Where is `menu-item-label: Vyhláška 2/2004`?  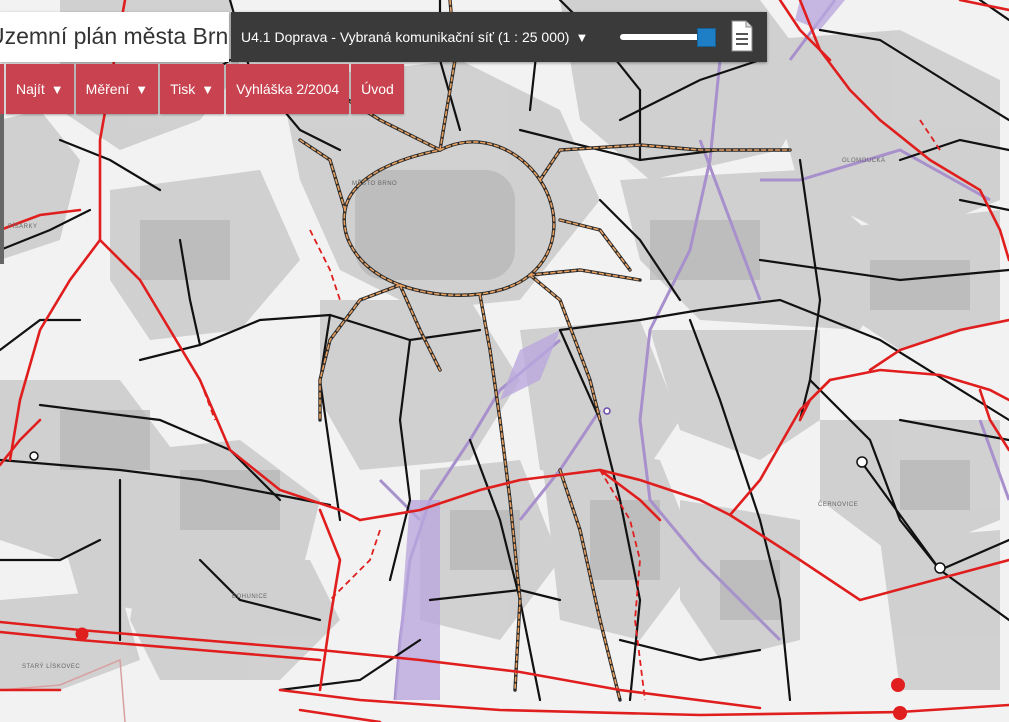
menu-item-label: Vyhláška 2/2004 is located at coordinates (288, 89).